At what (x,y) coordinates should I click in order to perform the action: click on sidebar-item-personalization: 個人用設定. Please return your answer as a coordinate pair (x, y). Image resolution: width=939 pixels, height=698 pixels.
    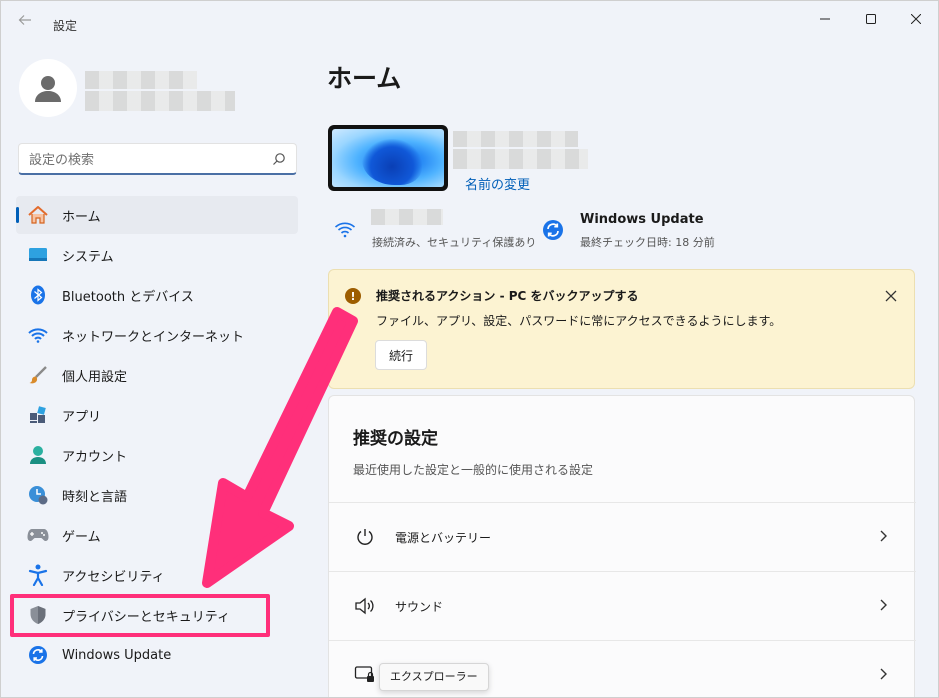
    Looking at the image, I should click on (157, 375).